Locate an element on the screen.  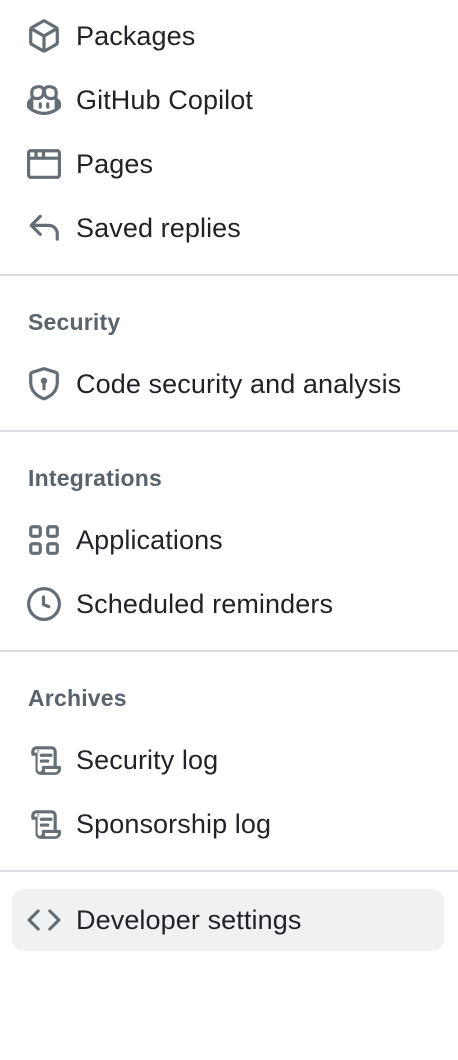
nav-item-label: Pages is located at coordinates (115, 163).